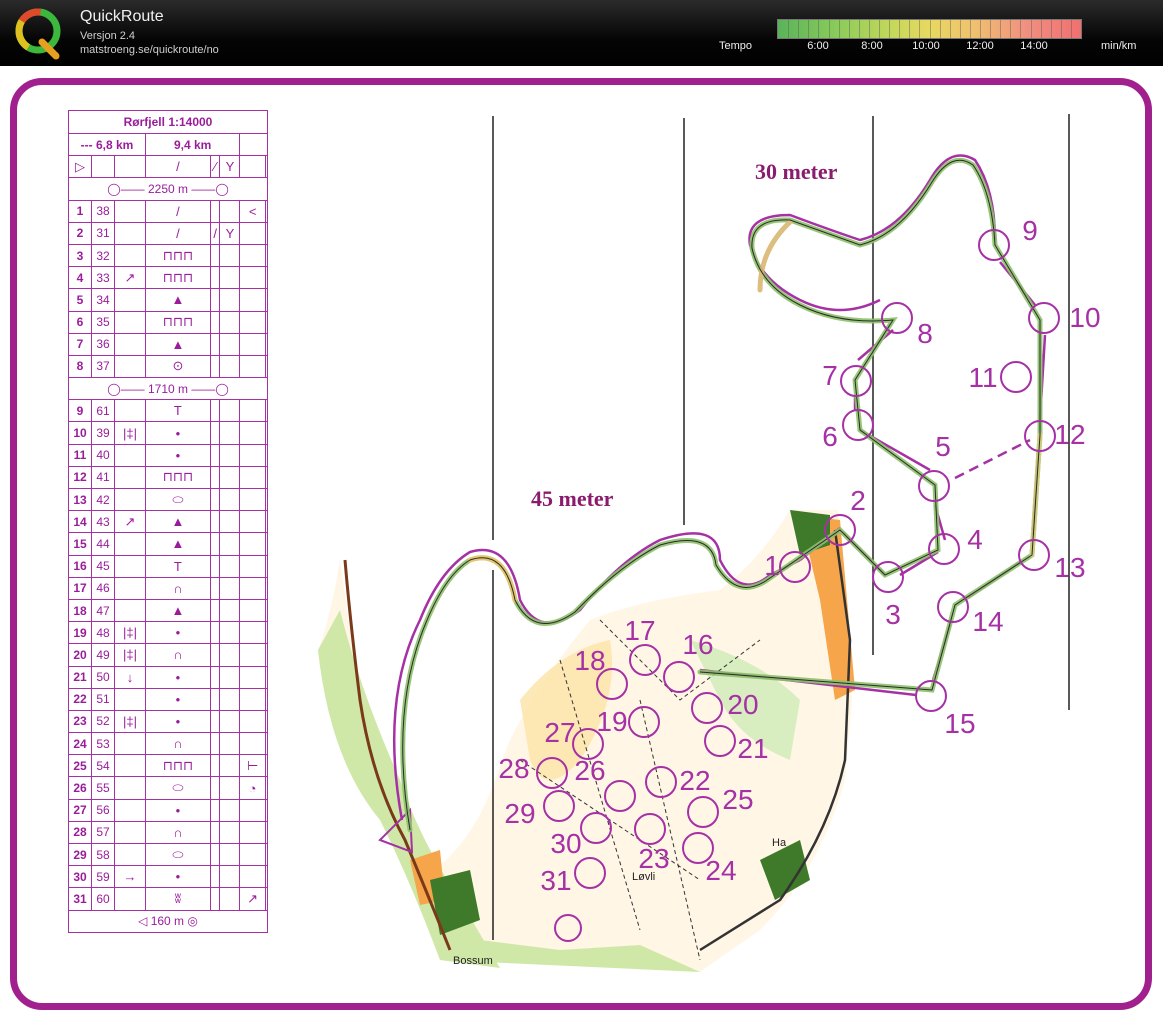 This screenshot has width=1163, height=1015. I want to click on dimension-symbol: Y, so click(230, 233).